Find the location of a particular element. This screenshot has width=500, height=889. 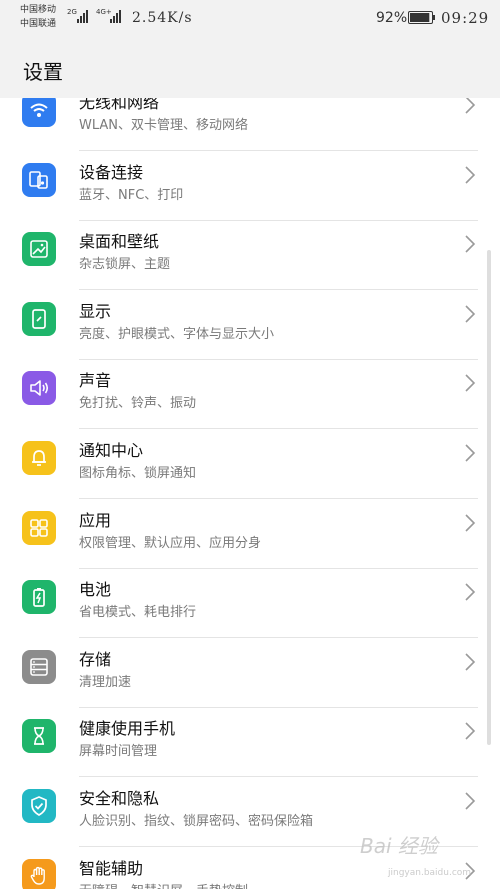

settings-item-title: 应用 is located at coordinates (95, 520).